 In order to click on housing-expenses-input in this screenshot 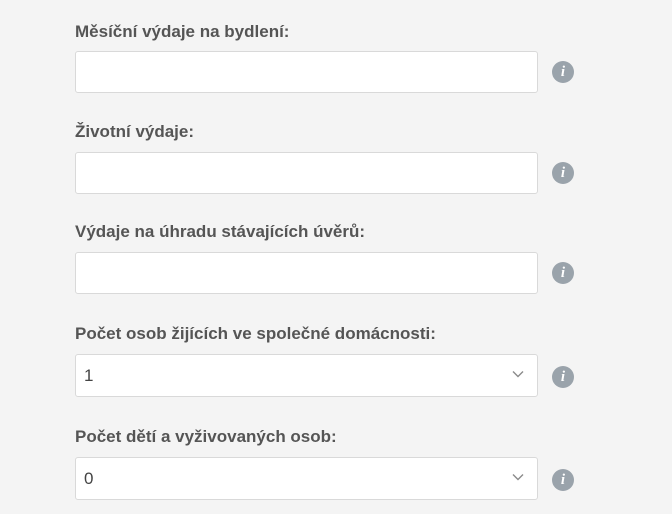, I will do `click(306, 72)`.